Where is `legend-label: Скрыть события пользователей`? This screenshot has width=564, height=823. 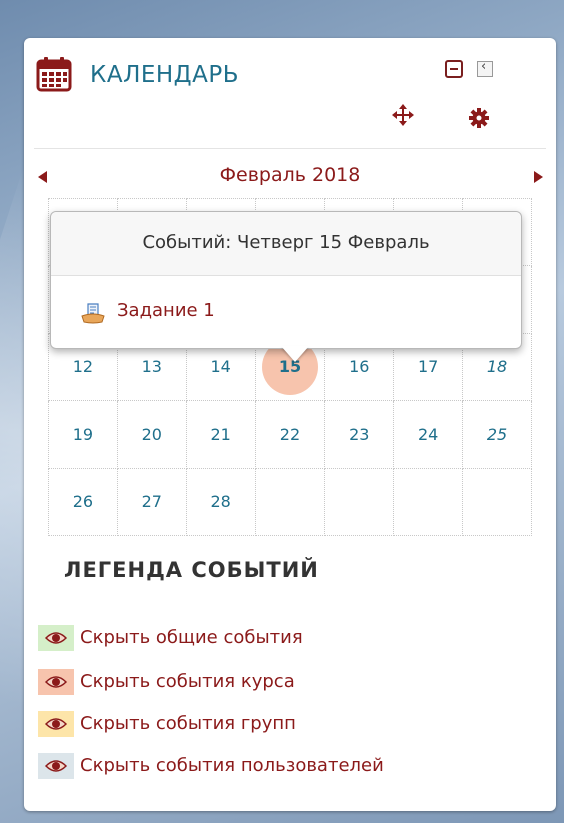
legend-label: Скрыть события пользователей is located at coordinates (232, 765).